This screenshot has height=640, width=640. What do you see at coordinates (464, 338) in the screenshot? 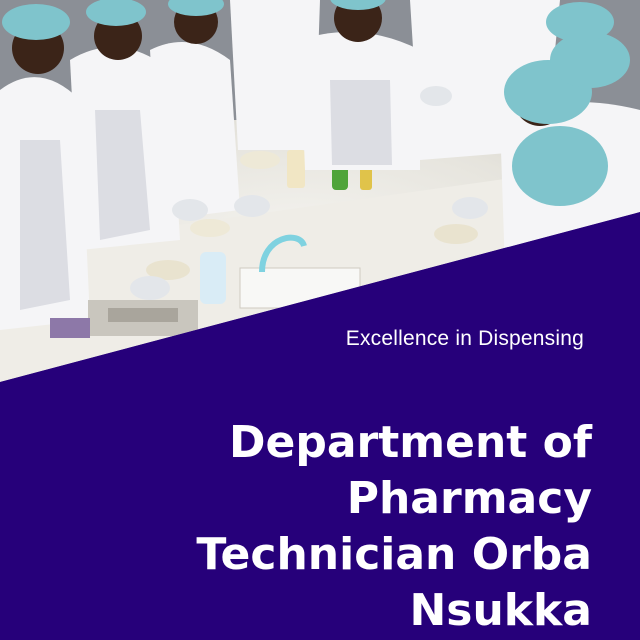
I see `tagline: Excellence in Dispensing` at bounding box center [464, 338].